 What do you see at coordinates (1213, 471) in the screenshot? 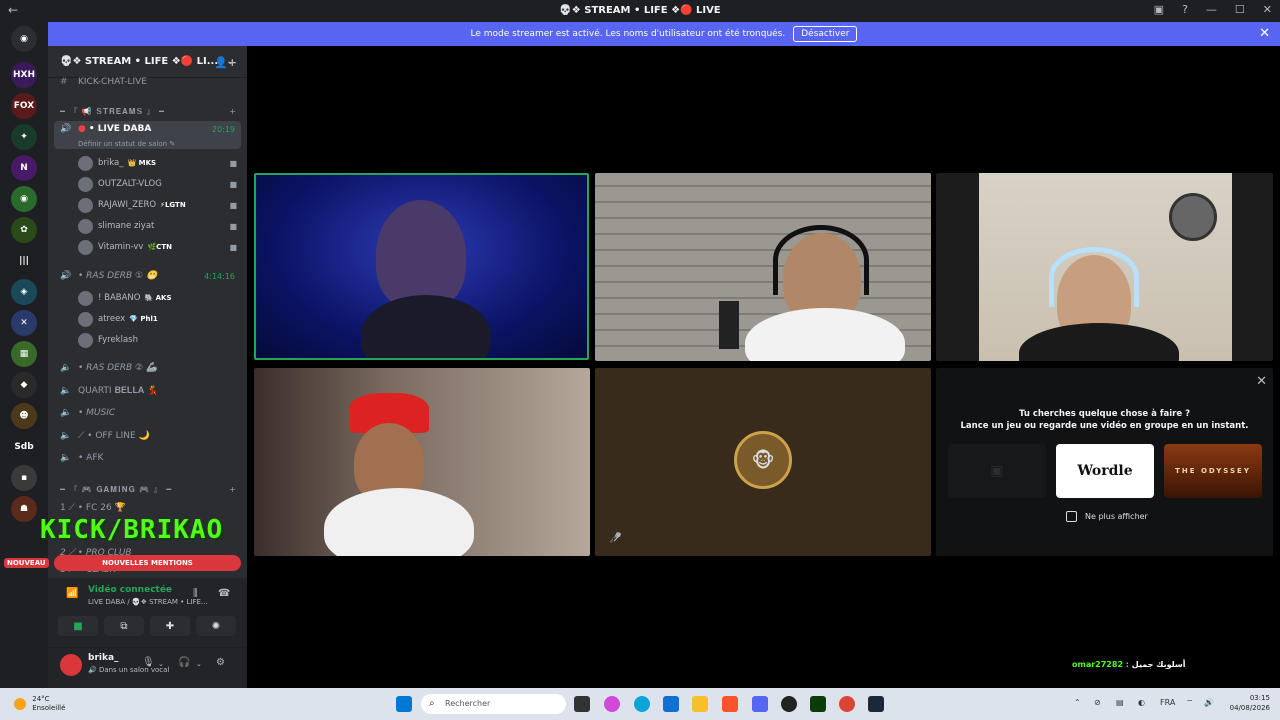
I see `activity-card-odyssey: THE ODYSSEY` at bounding box center [1213, 471].